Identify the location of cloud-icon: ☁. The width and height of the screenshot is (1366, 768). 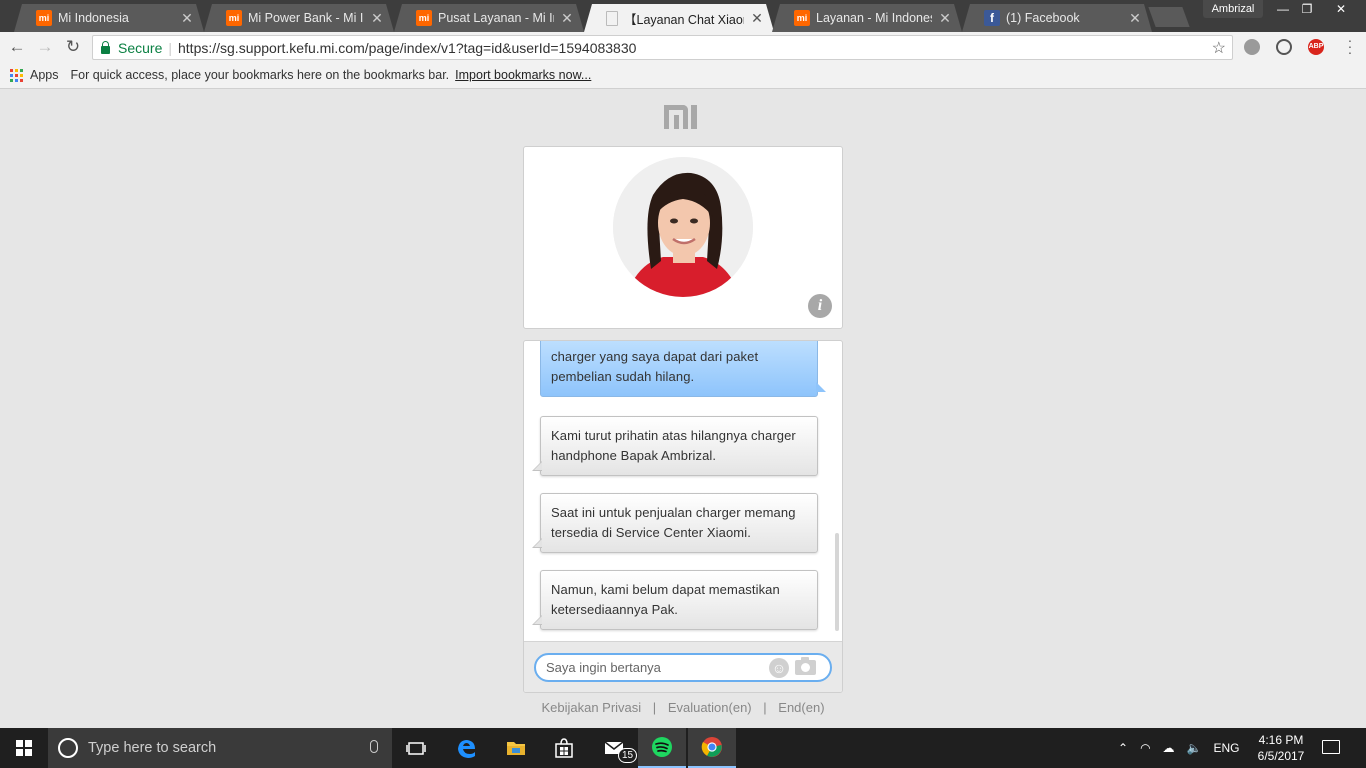
(1169, 748).